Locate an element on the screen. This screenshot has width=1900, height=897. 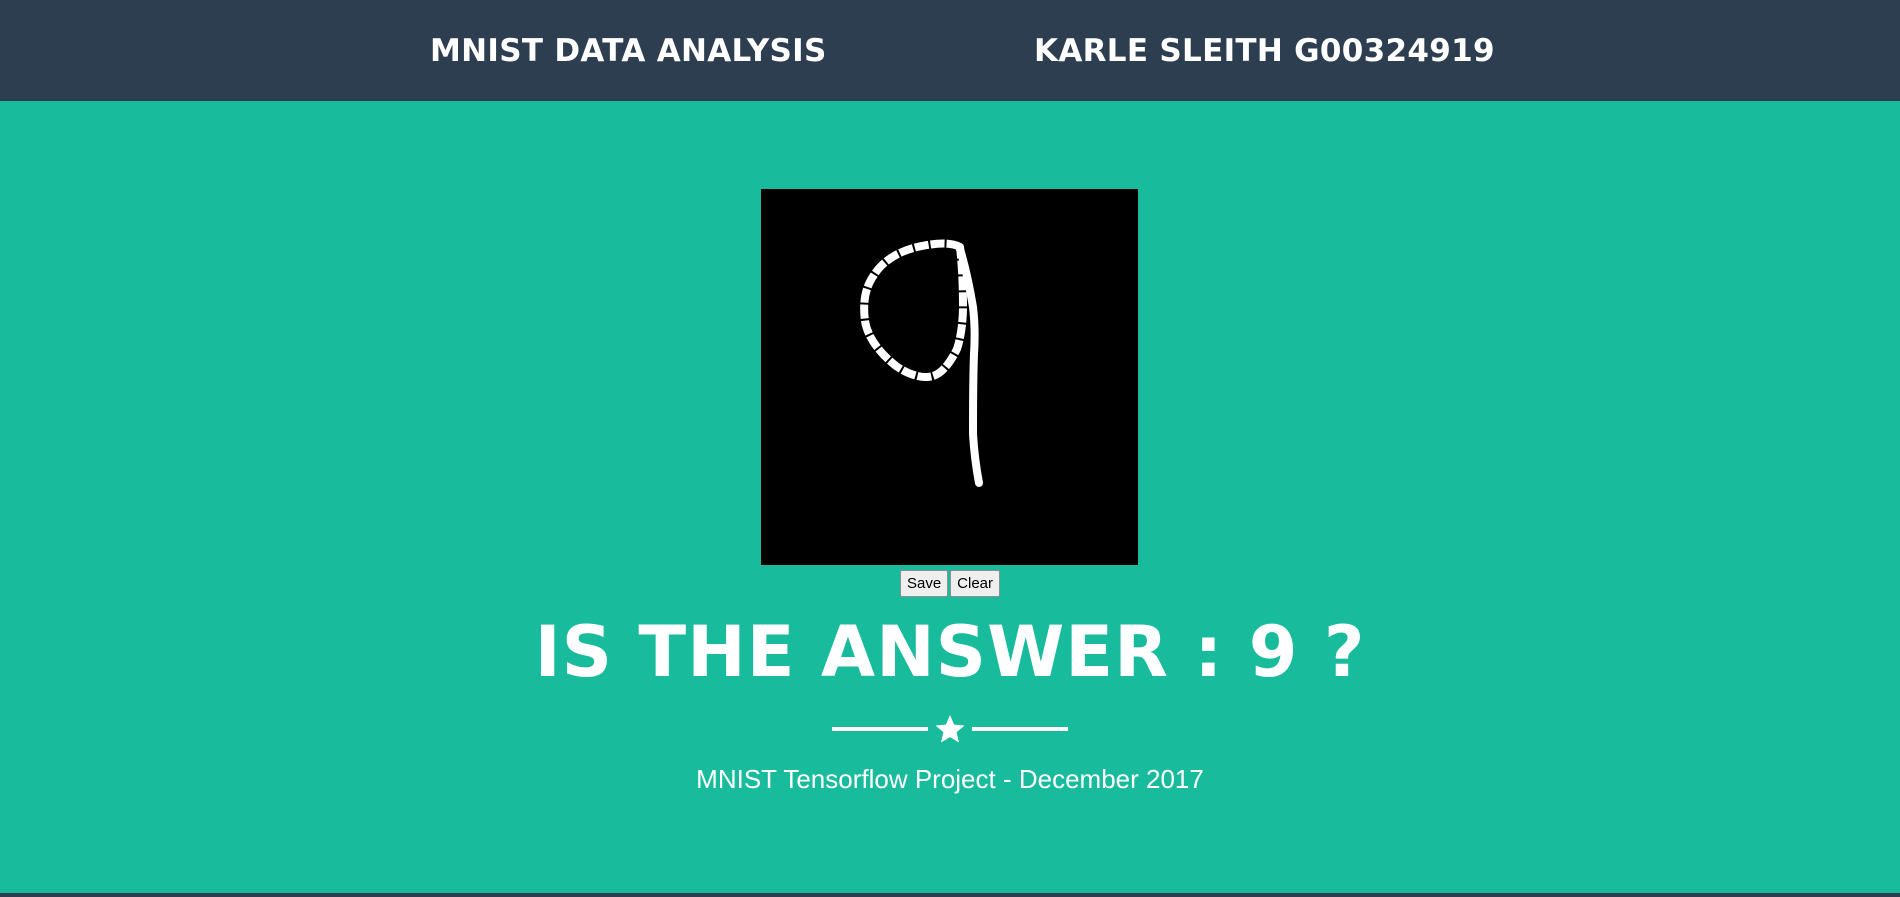
star-divider is located at coordinates (950, 729).